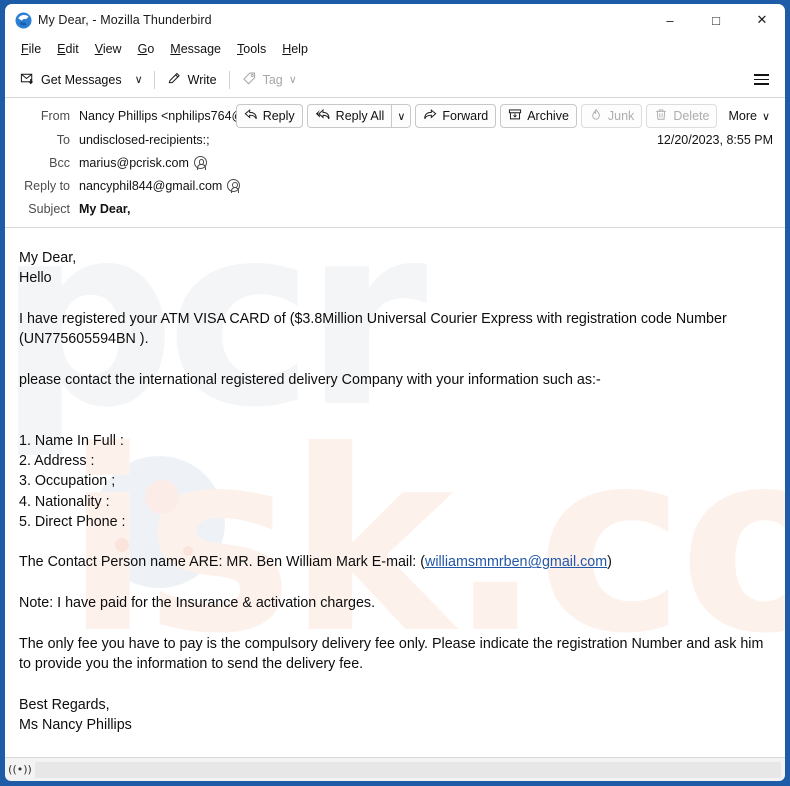 This screenshot has height=786, width=790. Describe the element at coordinates (395, 49) in the screenshot. I see `menu-bar: File Edit View Go Message Tools Help` at that location.